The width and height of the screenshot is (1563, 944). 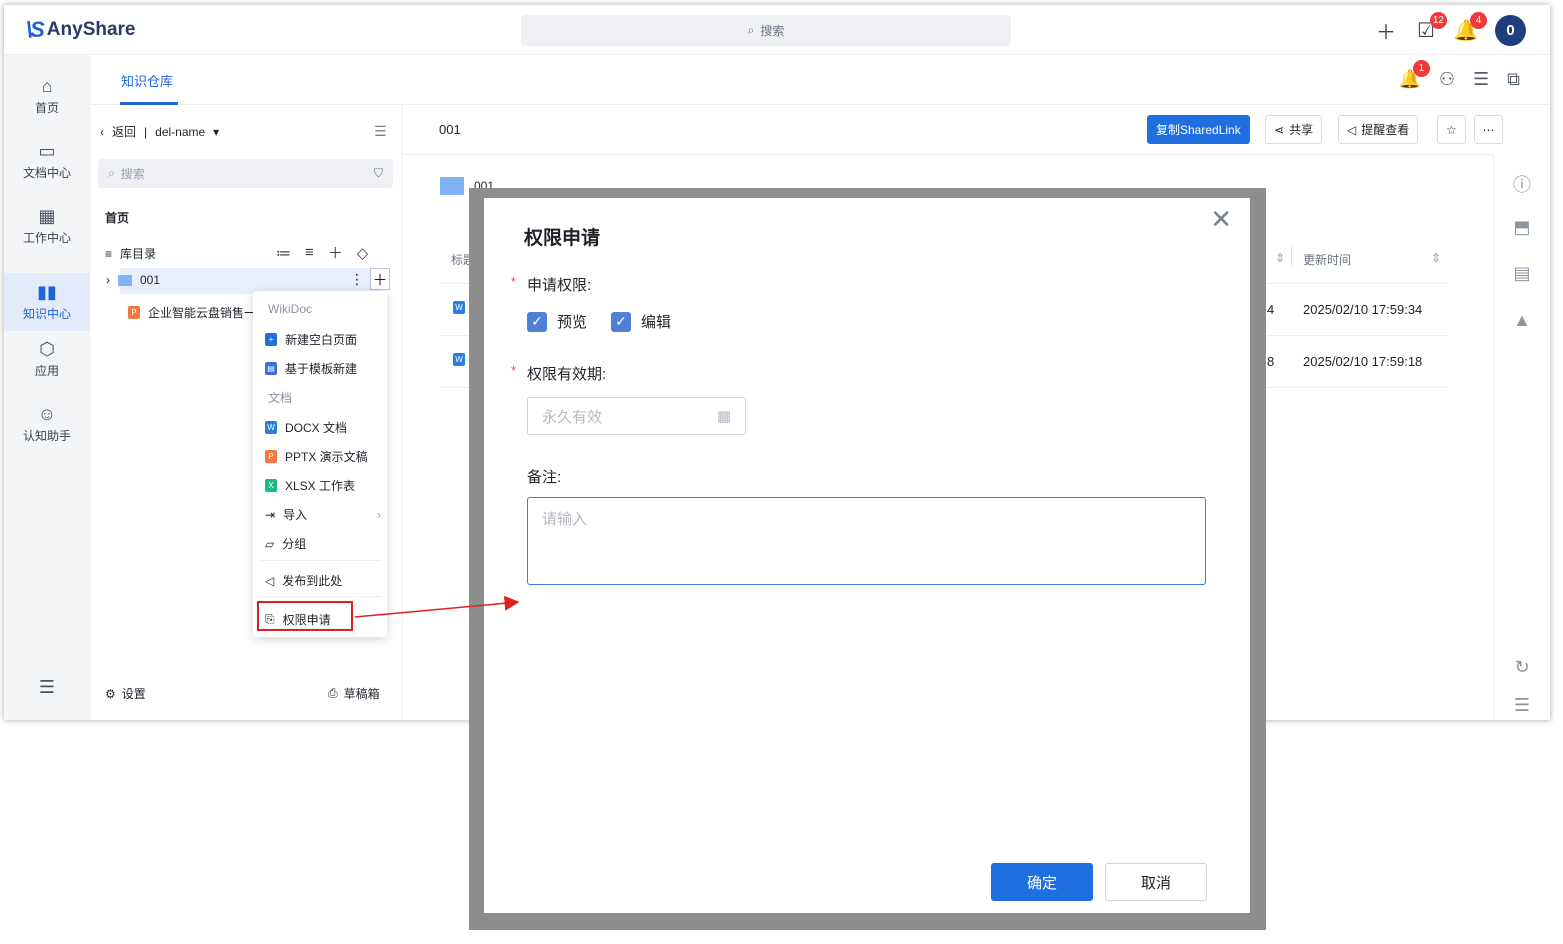 What do you see at coordinates (216, 132) in the screenshot?
I see `chevron-down-icon: ▾` at bounding box center [216, 132].